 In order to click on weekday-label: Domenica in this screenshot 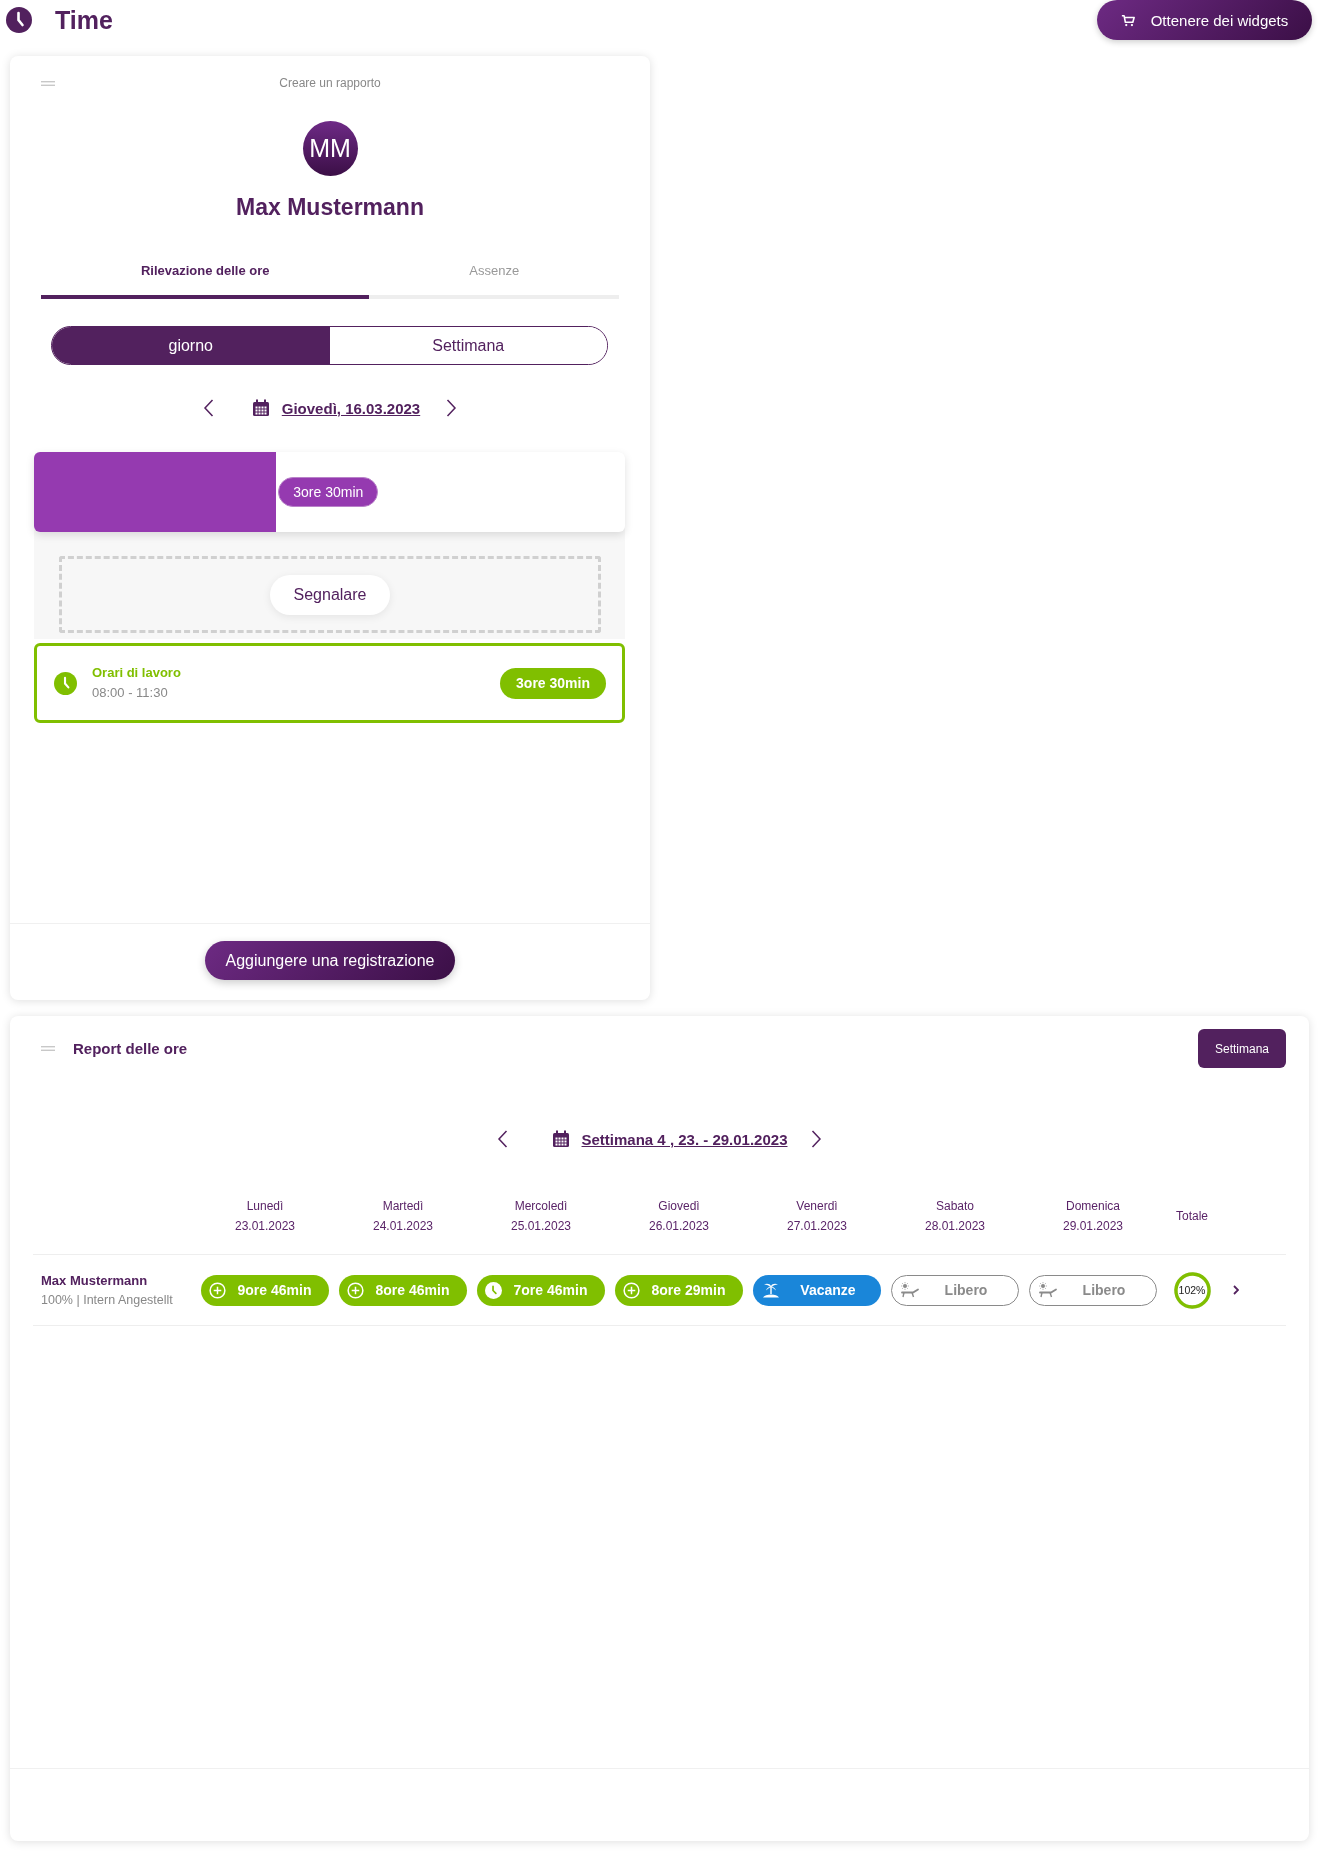, I will do `click(1093, 1206)`.